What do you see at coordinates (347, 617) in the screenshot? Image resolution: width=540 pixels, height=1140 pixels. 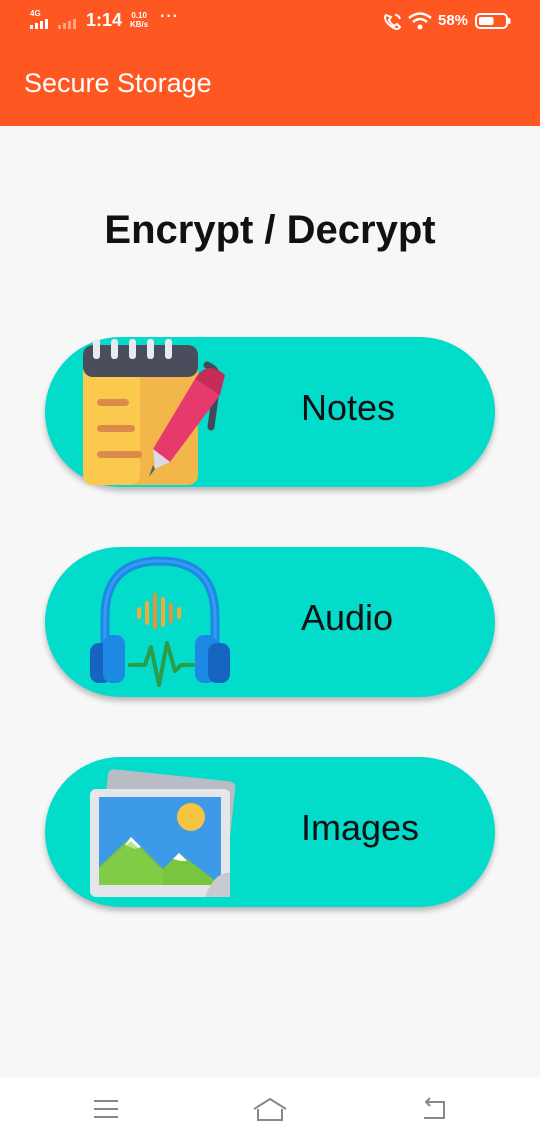 I see `audio-label: Audio` at bounding box center [347, 617].